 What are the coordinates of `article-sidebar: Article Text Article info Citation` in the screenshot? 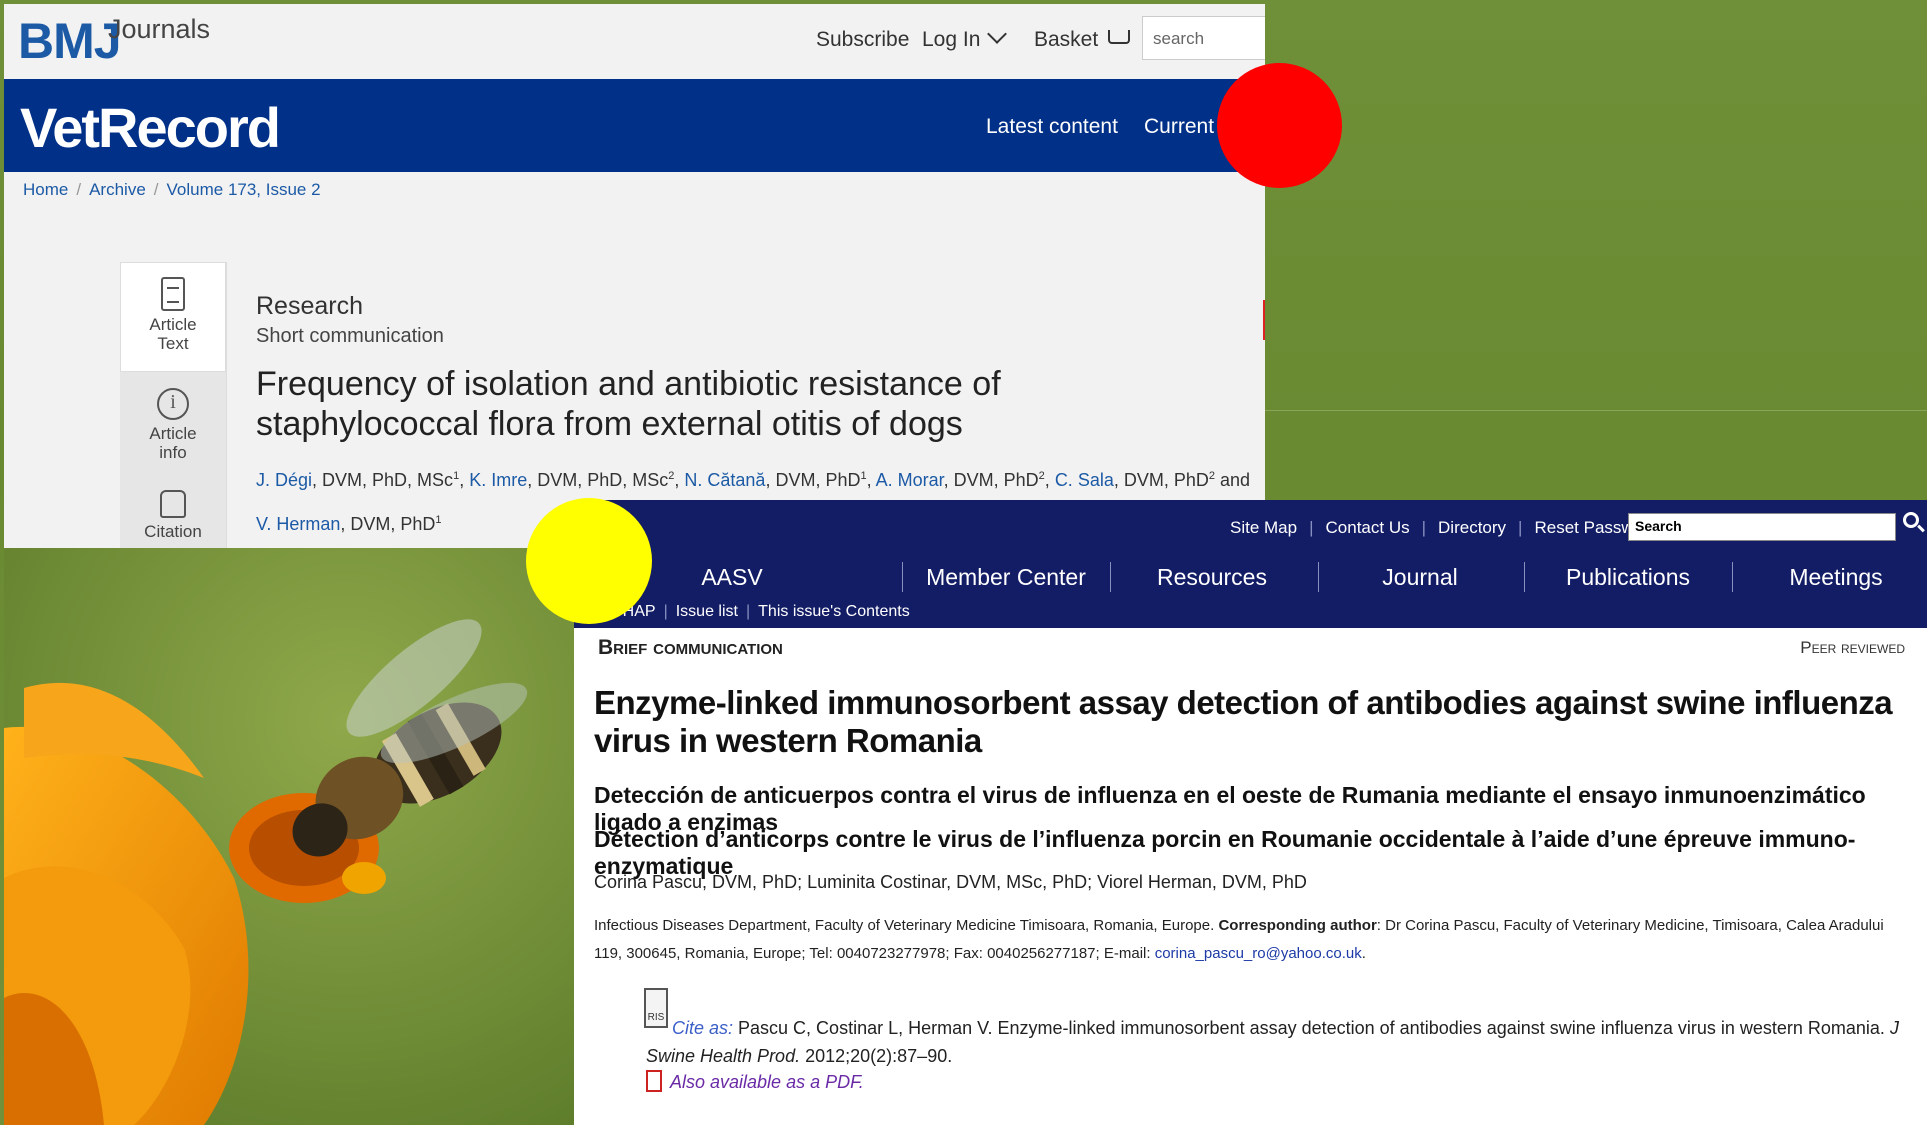 It's located at (173, 405).